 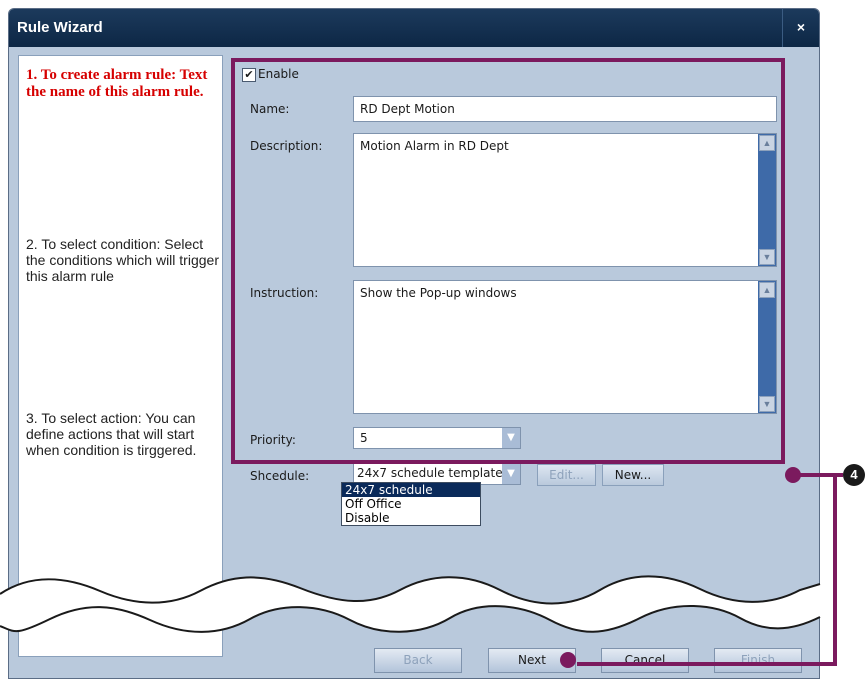 What do you see at coordinates (418, 660) in the screenshot?
I see `back-button: Back` at bounding box center [418, 660].